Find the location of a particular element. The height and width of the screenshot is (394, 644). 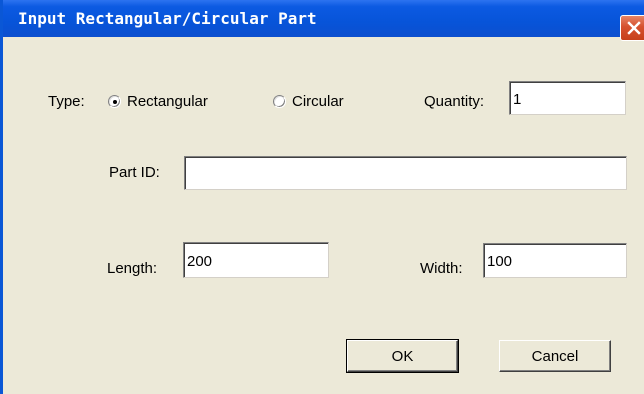

close-button is located at coordinates (632, 28).